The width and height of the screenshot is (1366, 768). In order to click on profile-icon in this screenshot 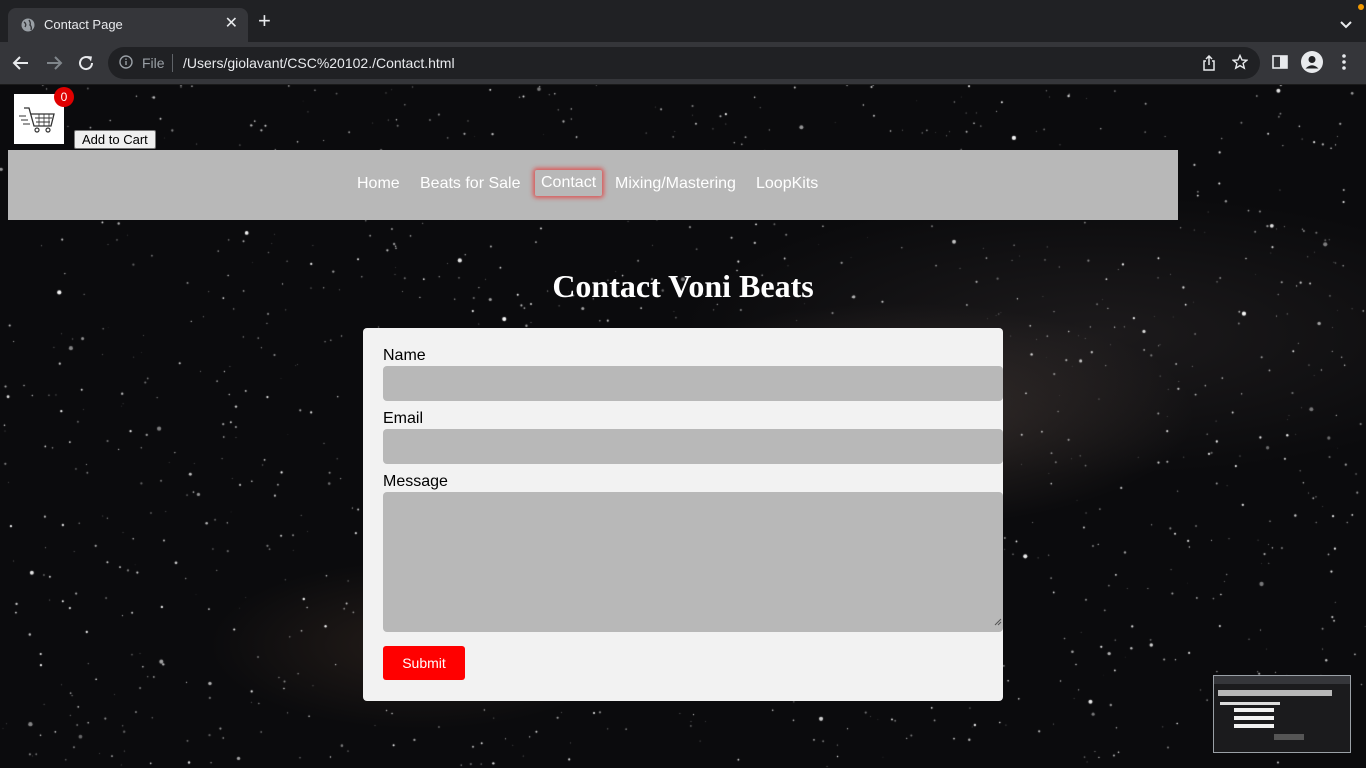, I will do `click(1312, 62)`.